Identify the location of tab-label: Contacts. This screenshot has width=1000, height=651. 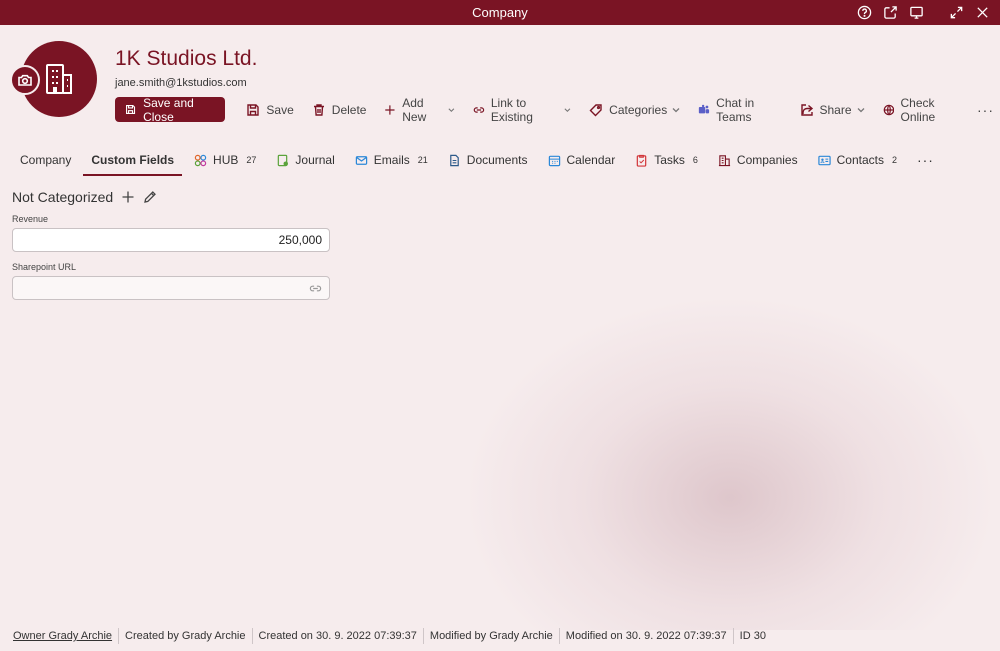
(860, 160).